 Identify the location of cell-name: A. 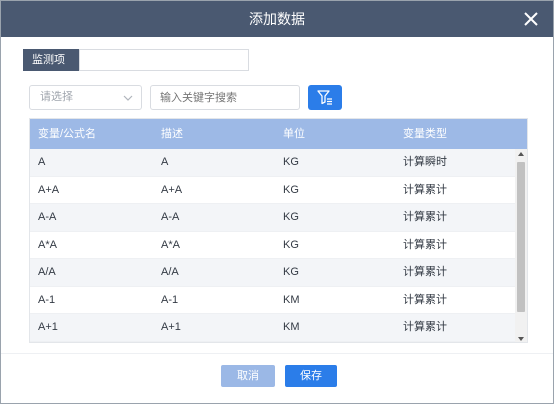
(42, 162).